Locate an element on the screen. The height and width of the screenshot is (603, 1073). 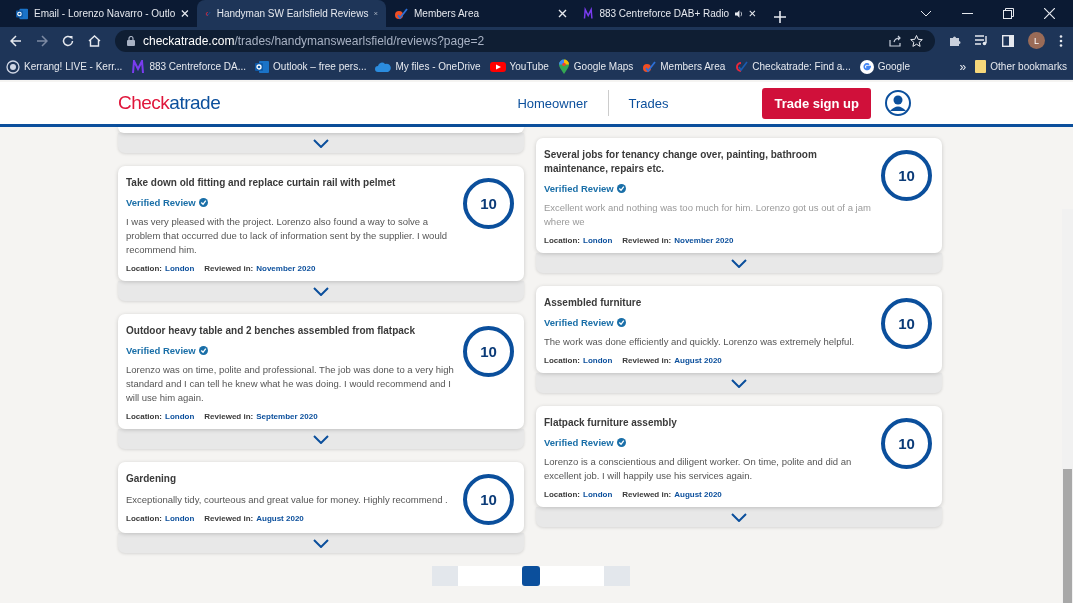
bookmark-link: Google Maps is located at coordinates (603, 66).